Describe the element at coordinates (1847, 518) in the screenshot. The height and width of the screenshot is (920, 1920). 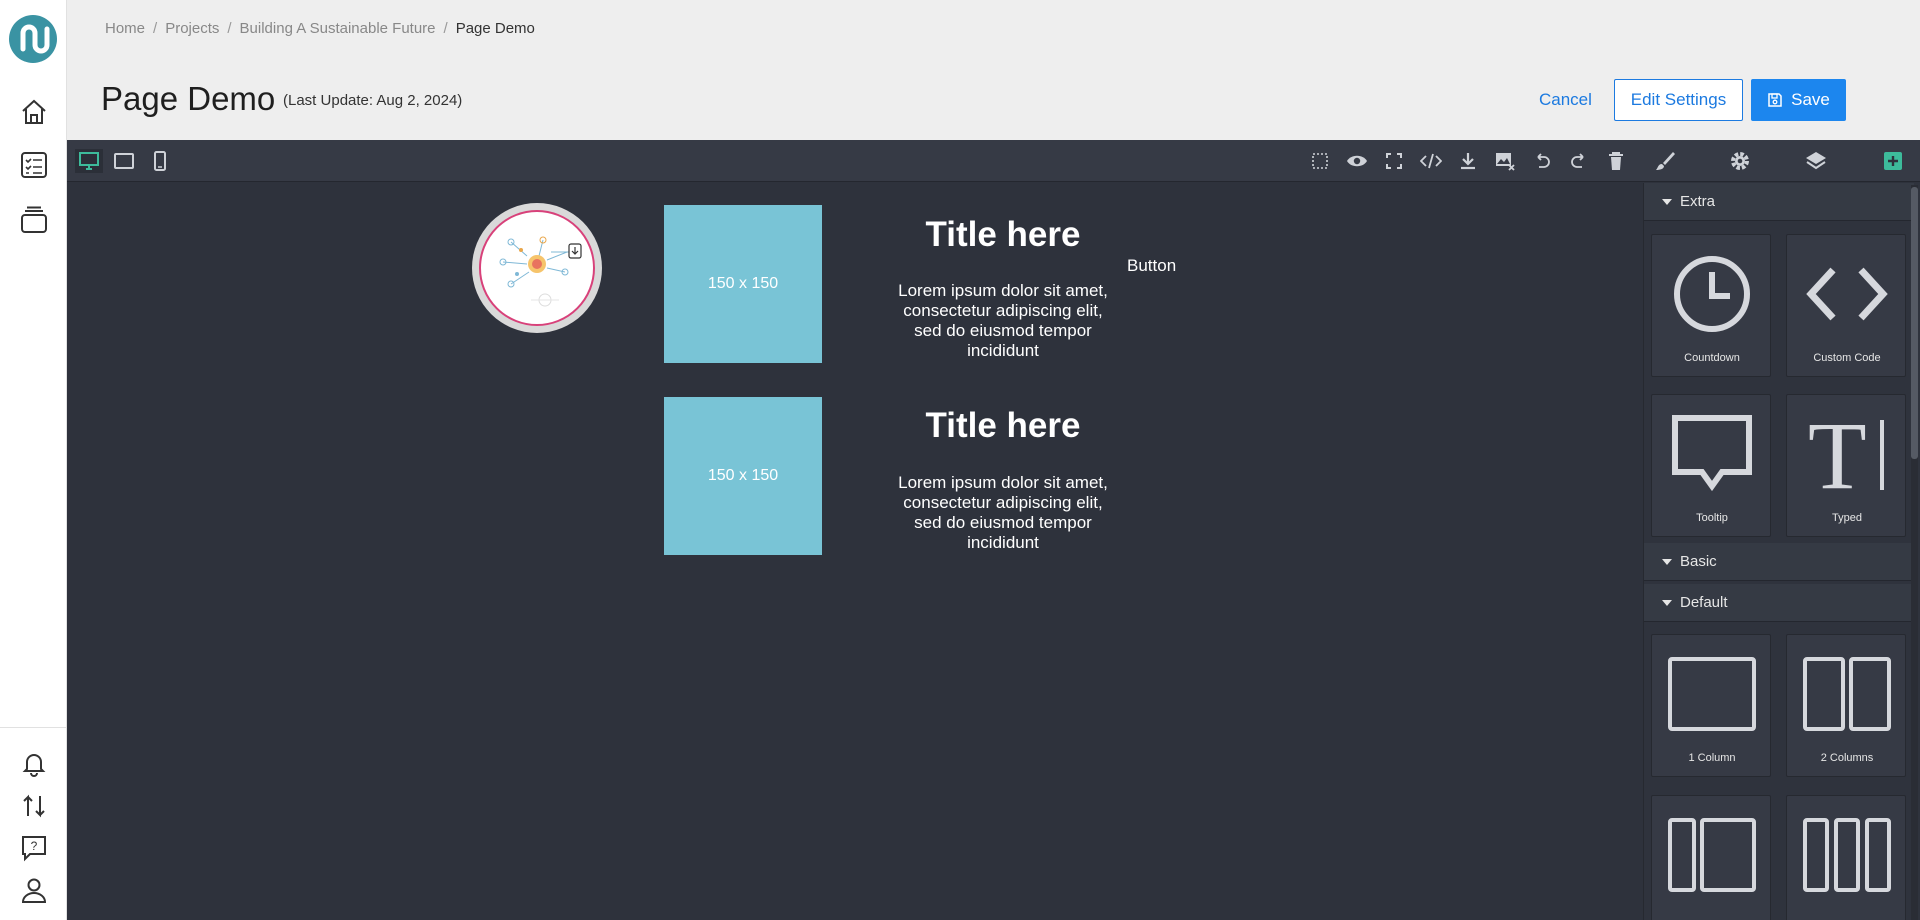
I see `block-label: Typed` at that location.